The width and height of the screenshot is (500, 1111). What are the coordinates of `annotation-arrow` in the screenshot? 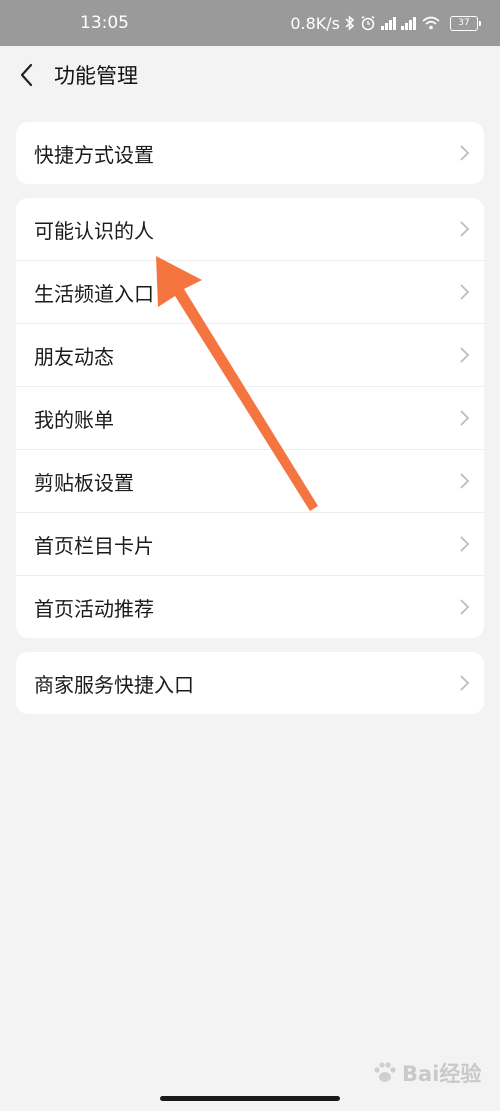 It's located at (237, 383).